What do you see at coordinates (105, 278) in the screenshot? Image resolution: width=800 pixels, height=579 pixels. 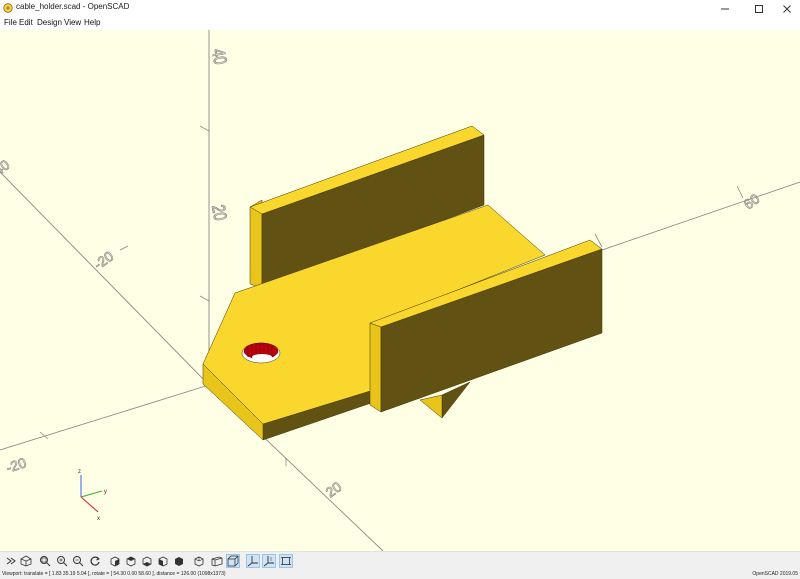 I see `y-axis-positive` at bounding box center [105, 278].